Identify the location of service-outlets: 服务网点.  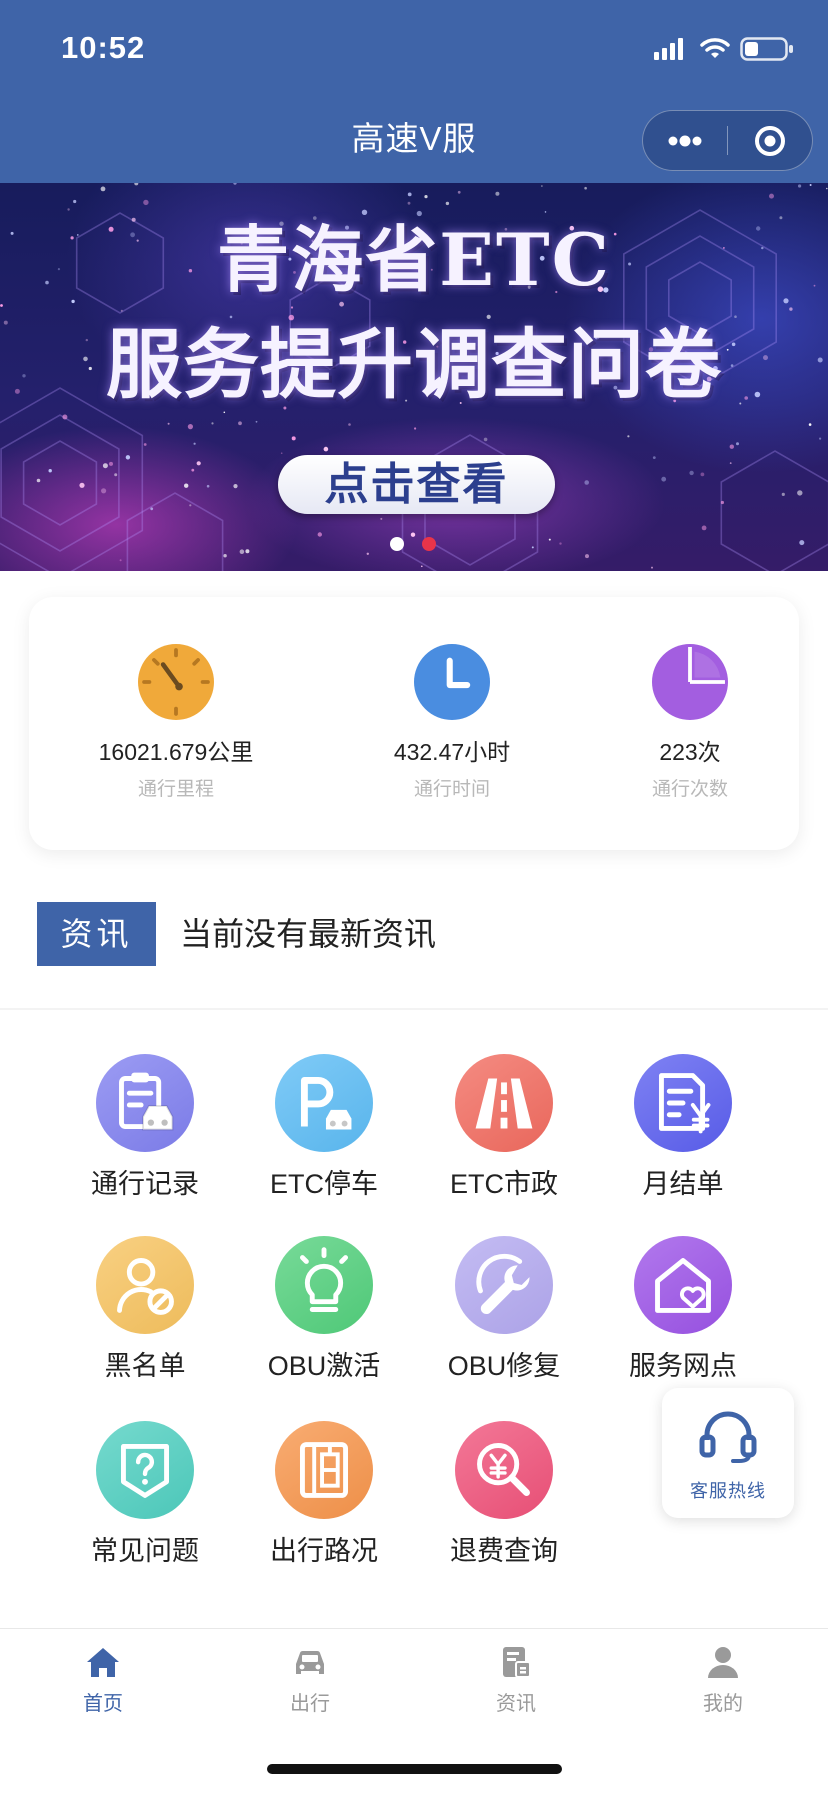
(683, 1309).